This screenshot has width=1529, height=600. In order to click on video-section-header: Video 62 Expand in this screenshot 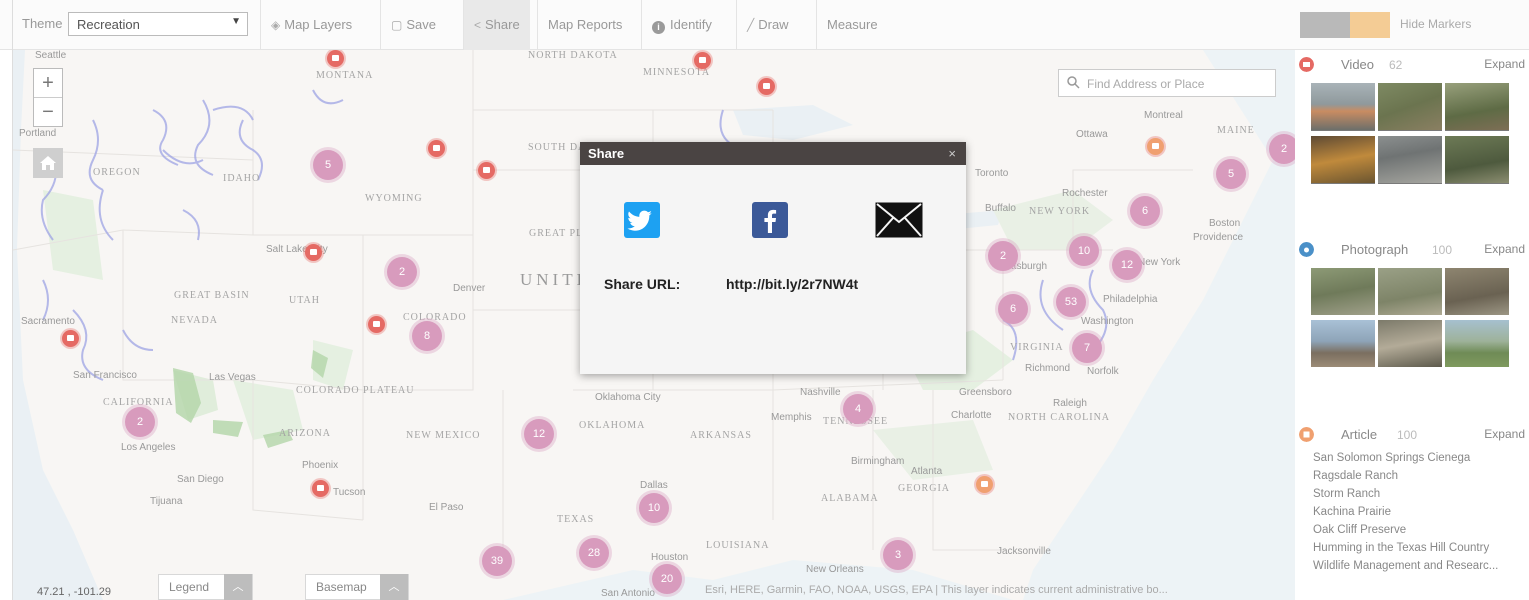, I will do `click(1412, 65)`.